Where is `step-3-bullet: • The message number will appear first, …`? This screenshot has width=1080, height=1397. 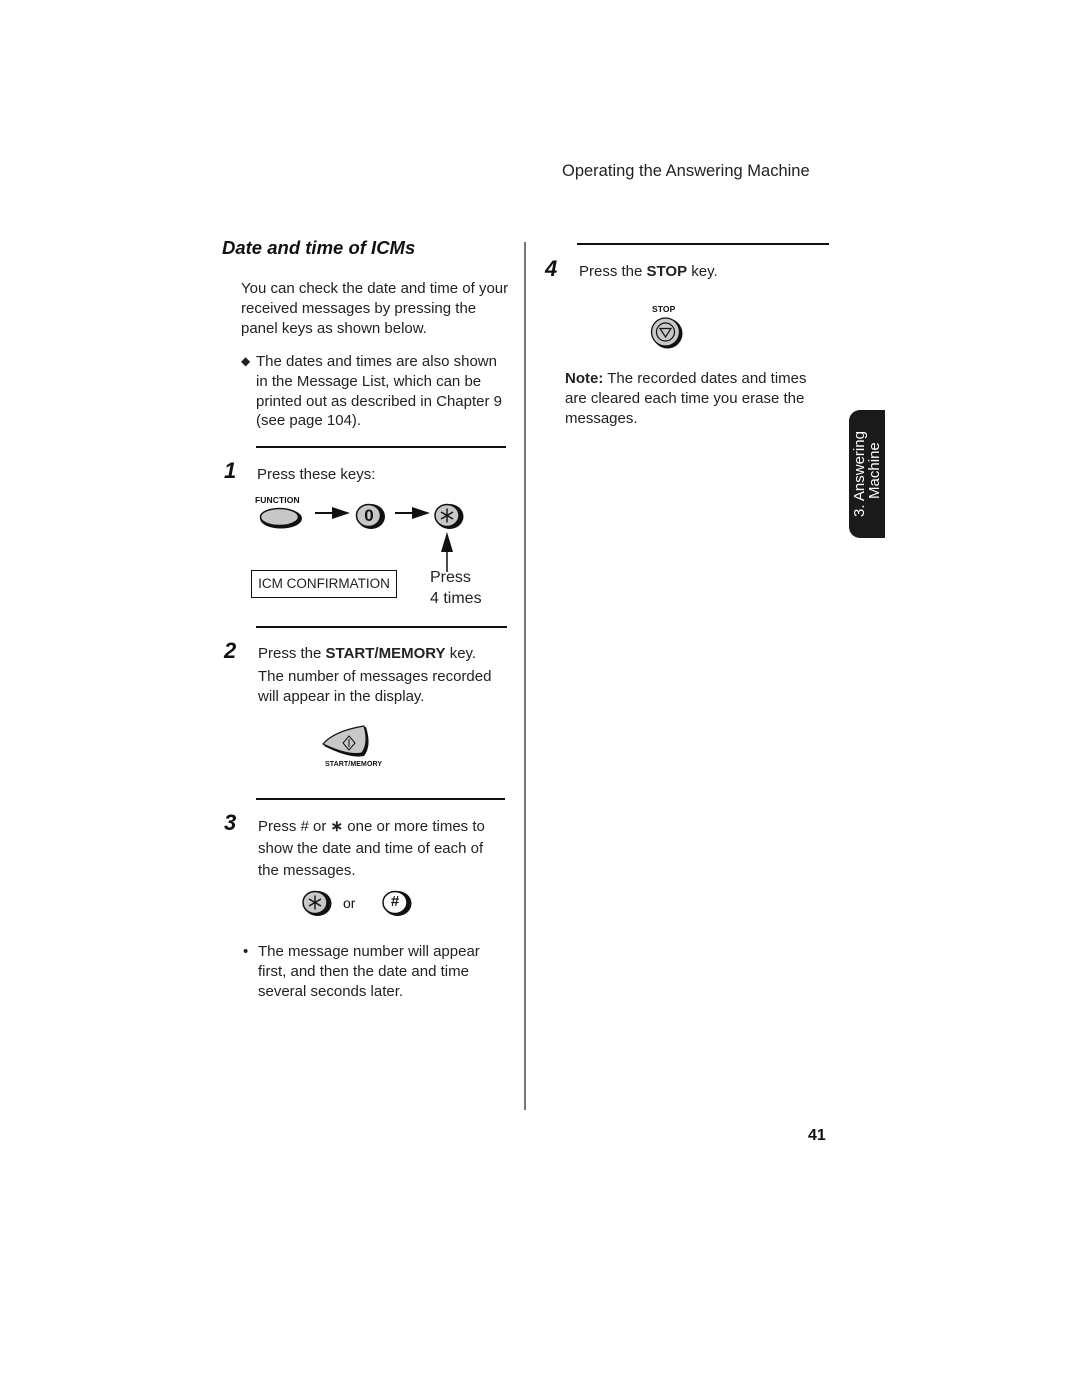
step-3-bullet: • The message number will appear first, … is located at coordinates (375, 971).